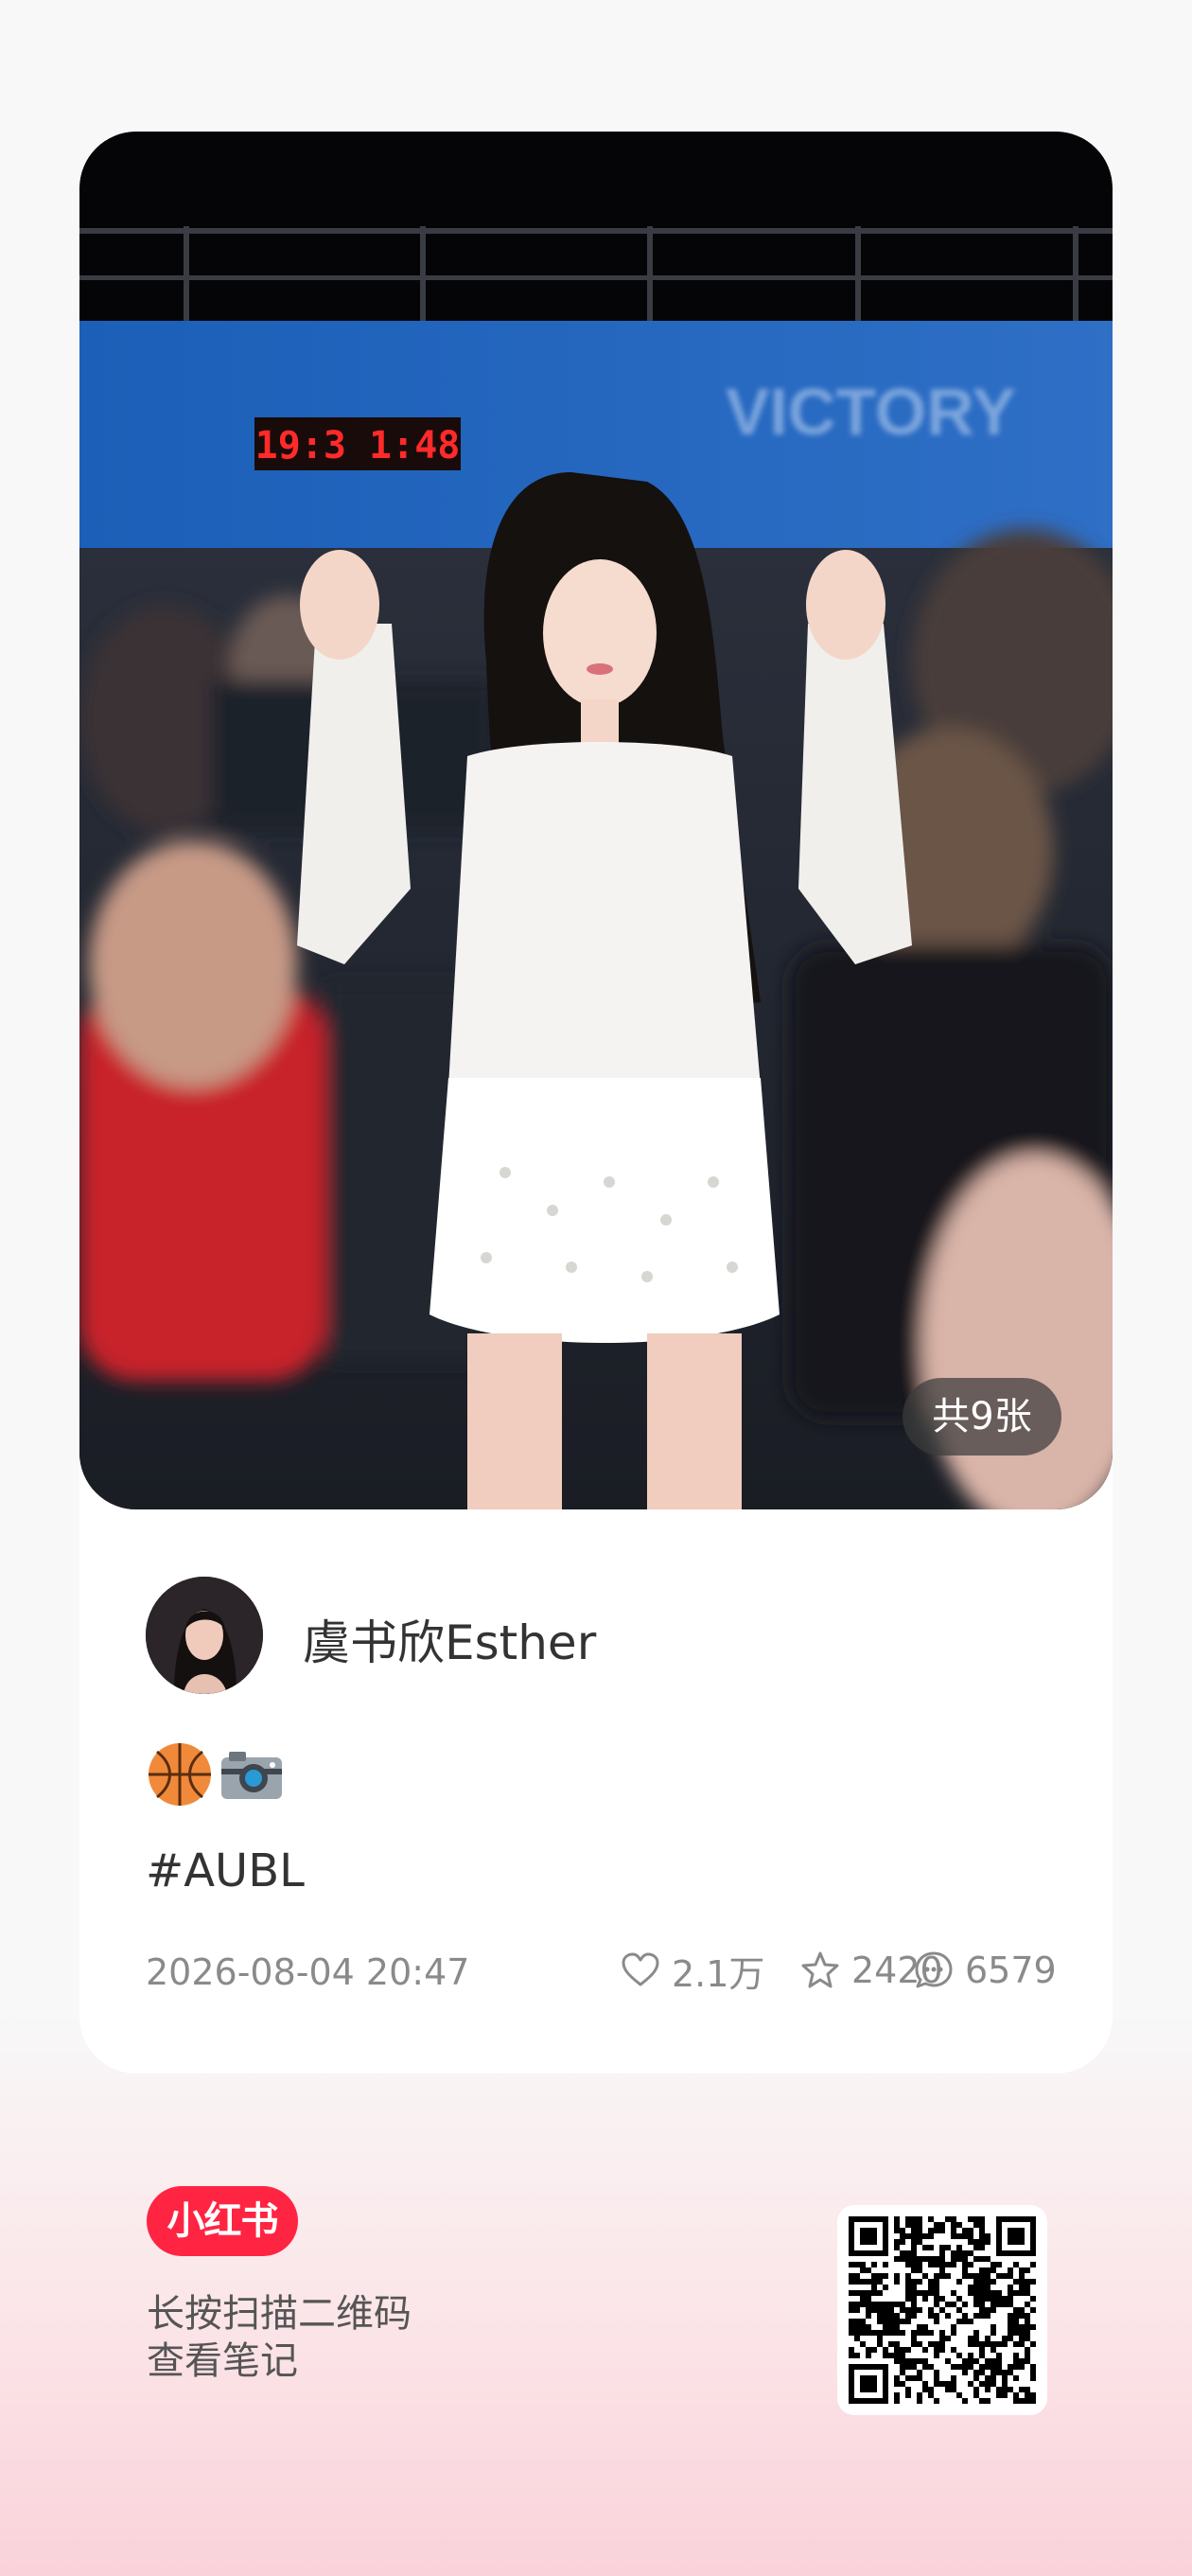 This screenshot has height=2576, width=1192. Describe the element at coordinates (820, 1969) in the screenshot. I see `star-icon` at that location.